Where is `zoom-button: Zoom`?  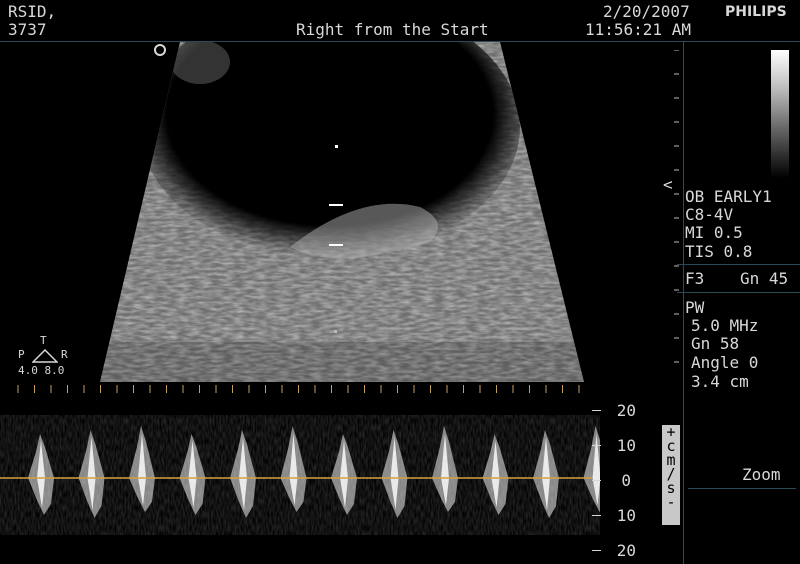 zoom-button: Zoom is located at coordinates (761, 475).